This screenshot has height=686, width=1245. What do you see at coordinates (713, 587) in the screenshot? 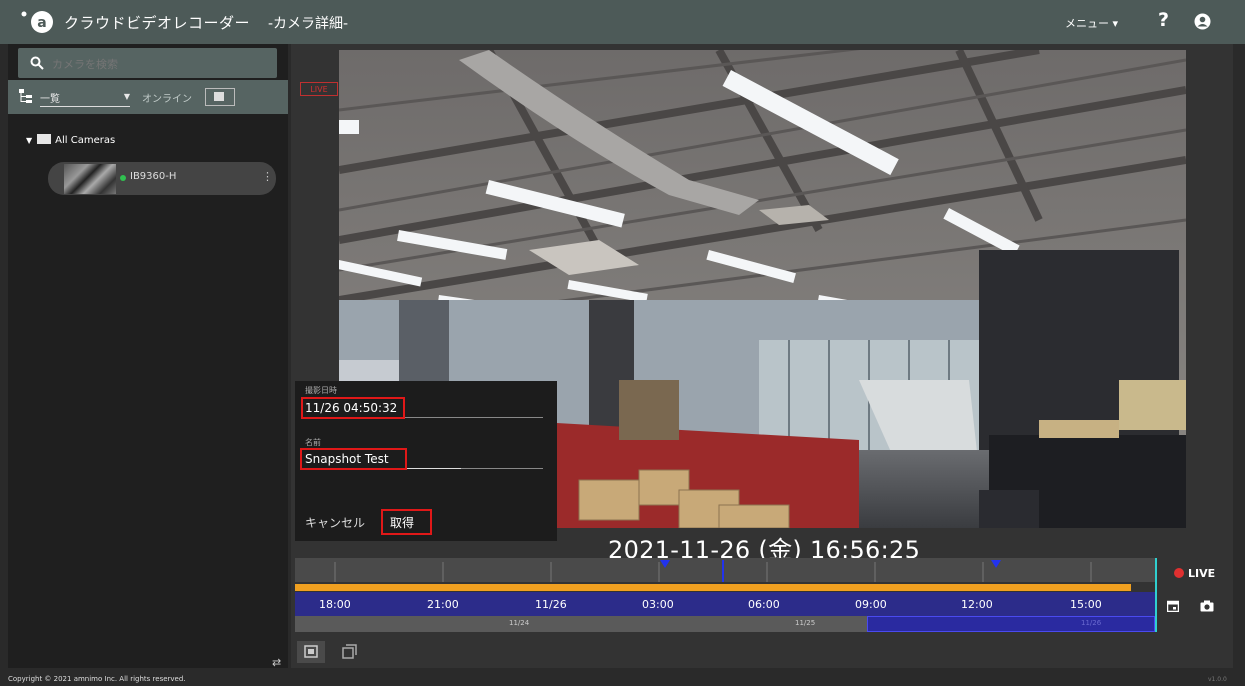
I see `recording-band` at bounding box center [713, 587].